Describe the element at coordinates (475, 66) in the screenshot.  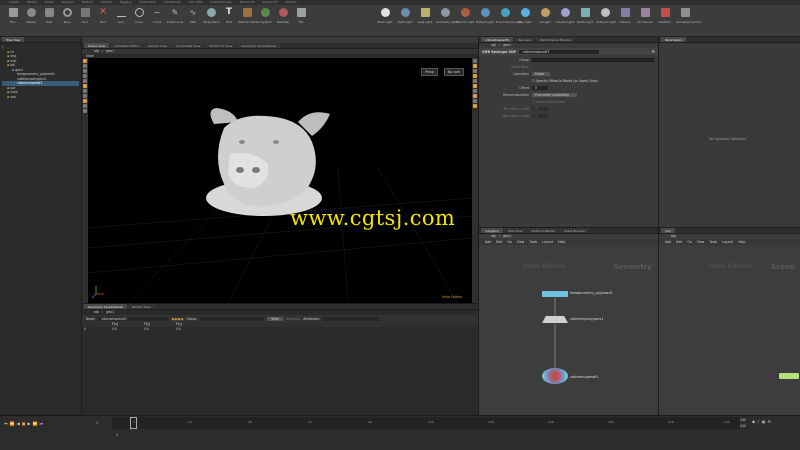
I see `lighting-icon` at that location.